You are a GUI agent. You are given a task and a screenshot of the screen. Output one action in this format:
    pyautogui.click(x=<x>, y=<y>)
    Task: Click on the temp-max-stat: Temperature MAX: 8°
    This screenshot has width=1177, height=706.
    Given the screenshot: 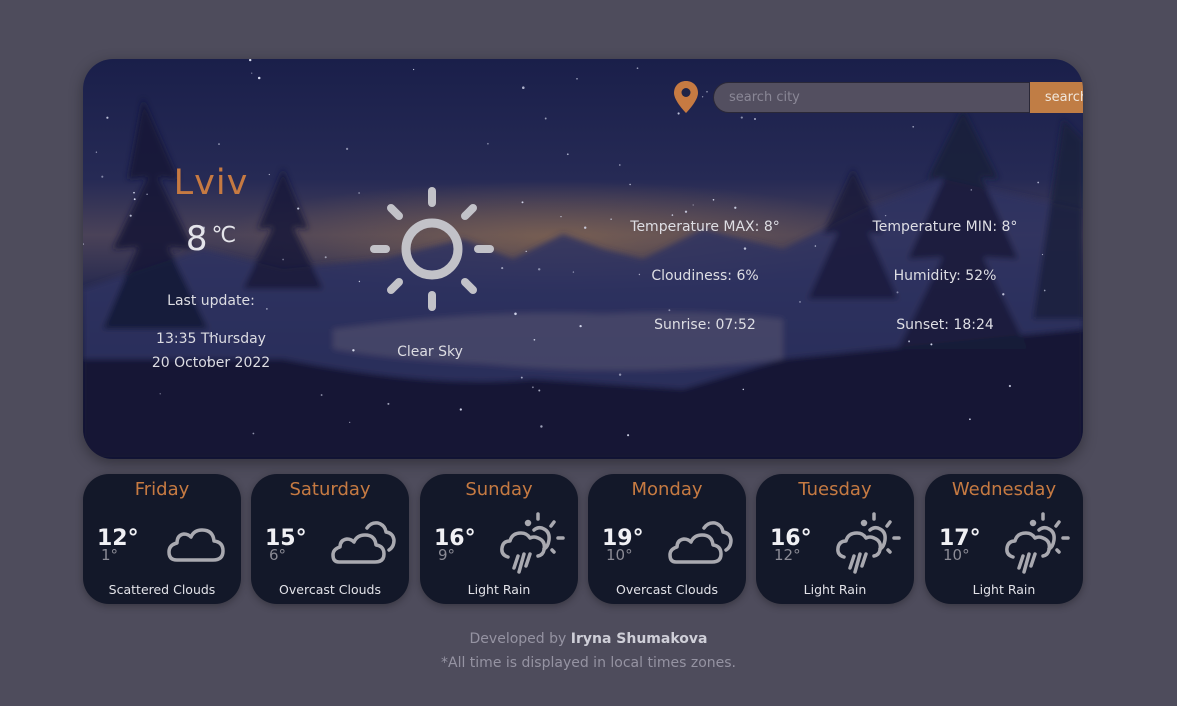 What is the action you would take?
    pyautogui.click(x=705, y=227)
    